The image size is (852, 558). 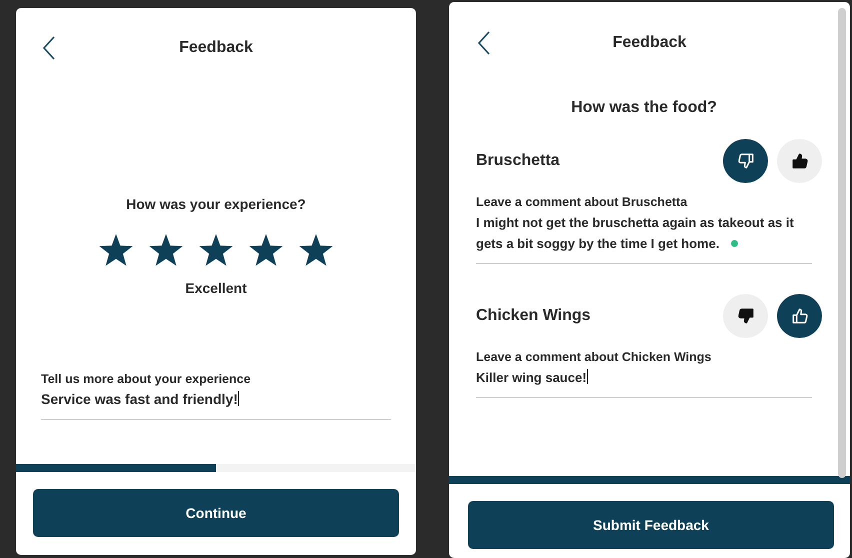 What do you see at coordinates (644, 108) in the screenshot?
I see `question-text: How was the food?` at bounding box center [644, 108].